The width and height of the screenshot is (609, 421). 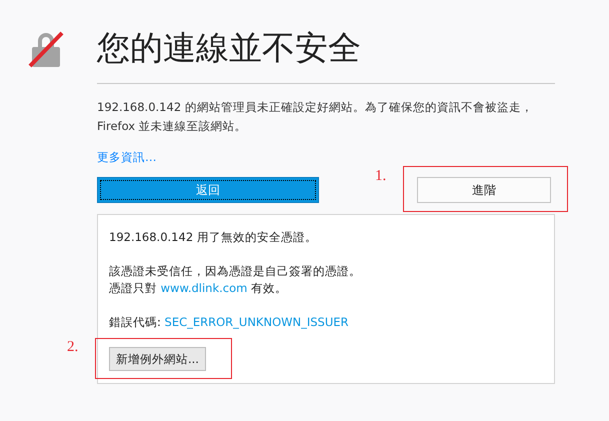 I want to click on error-code-text: 錯誤代碼: SEC_ERROR_UNKNOWN_ISSUER, so click(x=229, y=322).